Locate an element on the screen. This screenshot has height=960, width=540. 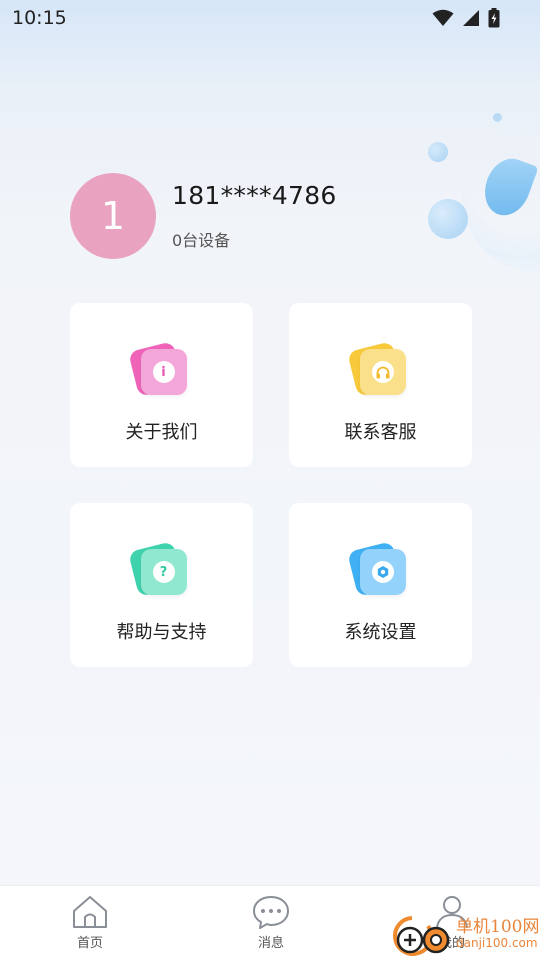
contact-support-card: 联系客服 is located at coordinates (380, 385).